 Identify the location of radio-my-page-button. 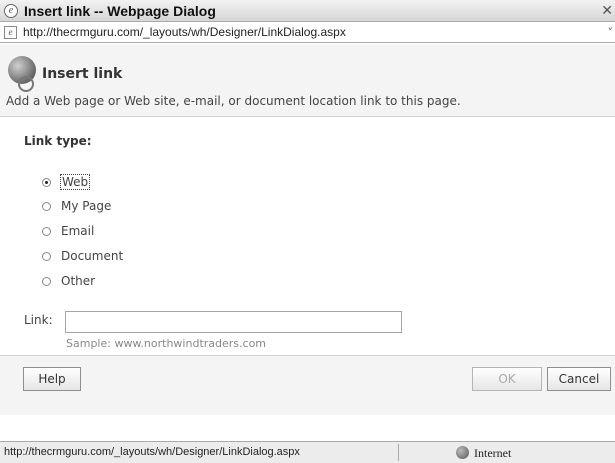
(46, 206).